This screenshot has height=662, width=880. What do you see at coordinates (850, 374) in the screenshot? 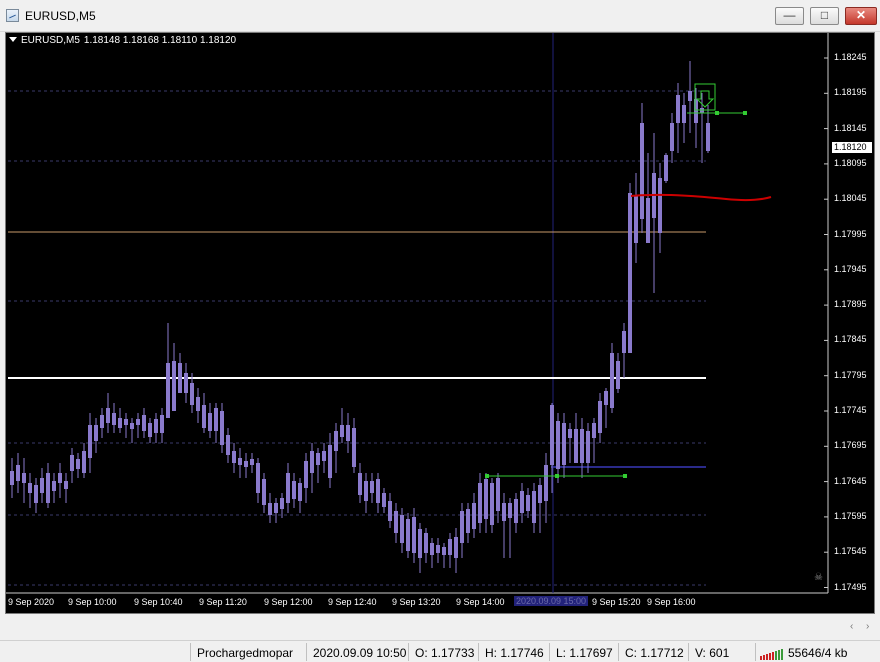
I see `price-axis-label: 1.17795` at bounding box center [850, 374].